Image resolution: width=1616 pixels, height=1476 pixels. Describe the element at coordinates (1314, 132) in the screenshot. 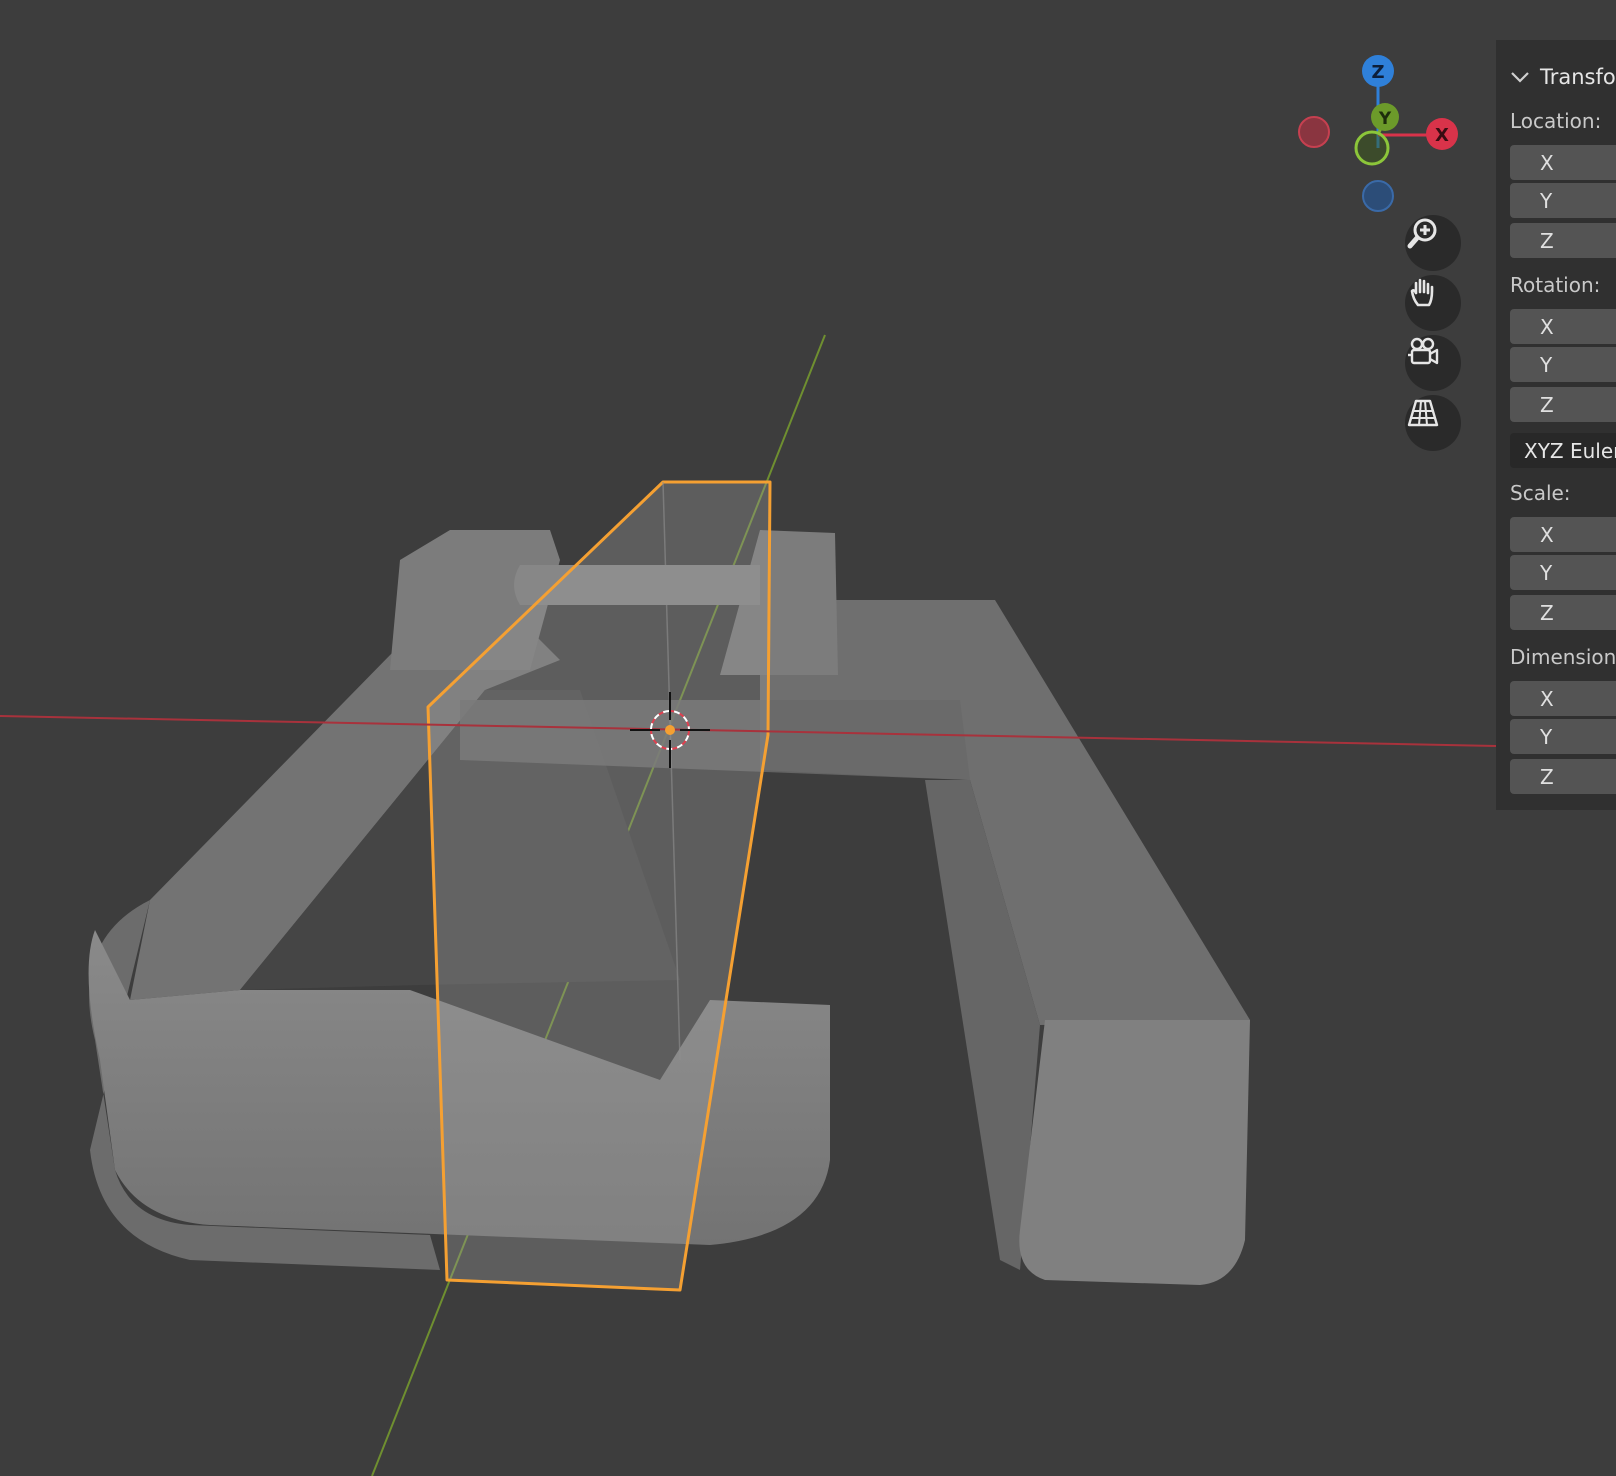

I see `gizmo-neg-x` at that location.